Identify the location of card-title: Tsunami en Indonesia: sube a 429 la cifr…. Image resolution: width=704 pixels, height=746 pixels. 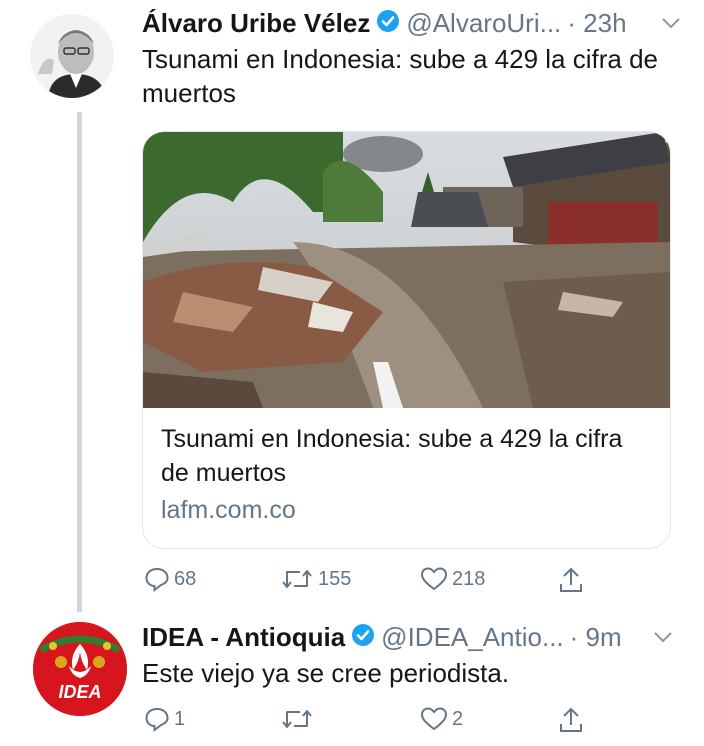
(392, 456).